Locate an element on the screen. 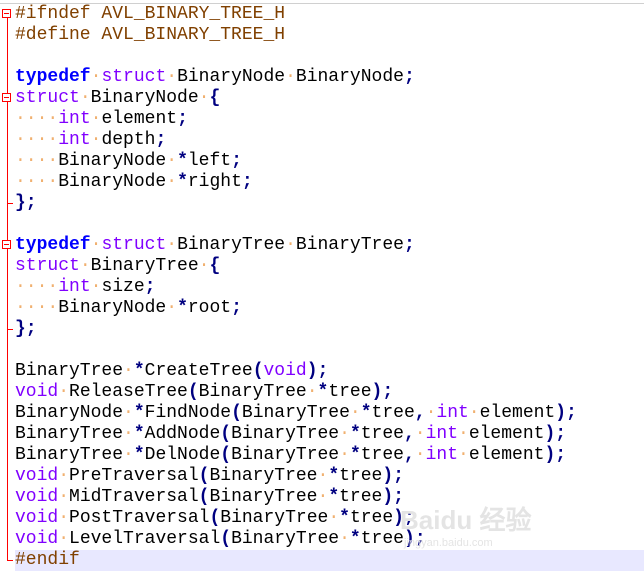  code-line: void·PostTraversal(BinaryTree·*tree); is located at coordinates (329, 518).